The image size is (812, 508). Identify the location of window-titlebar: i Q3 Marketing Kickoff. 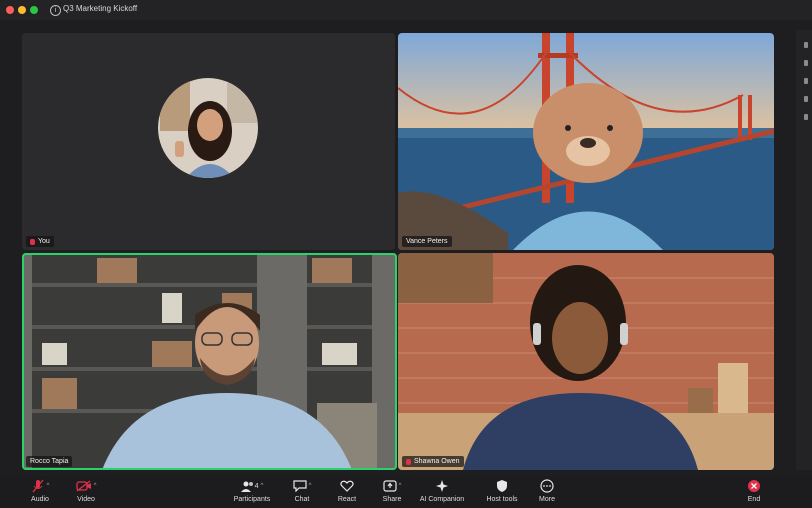
(406, 10).